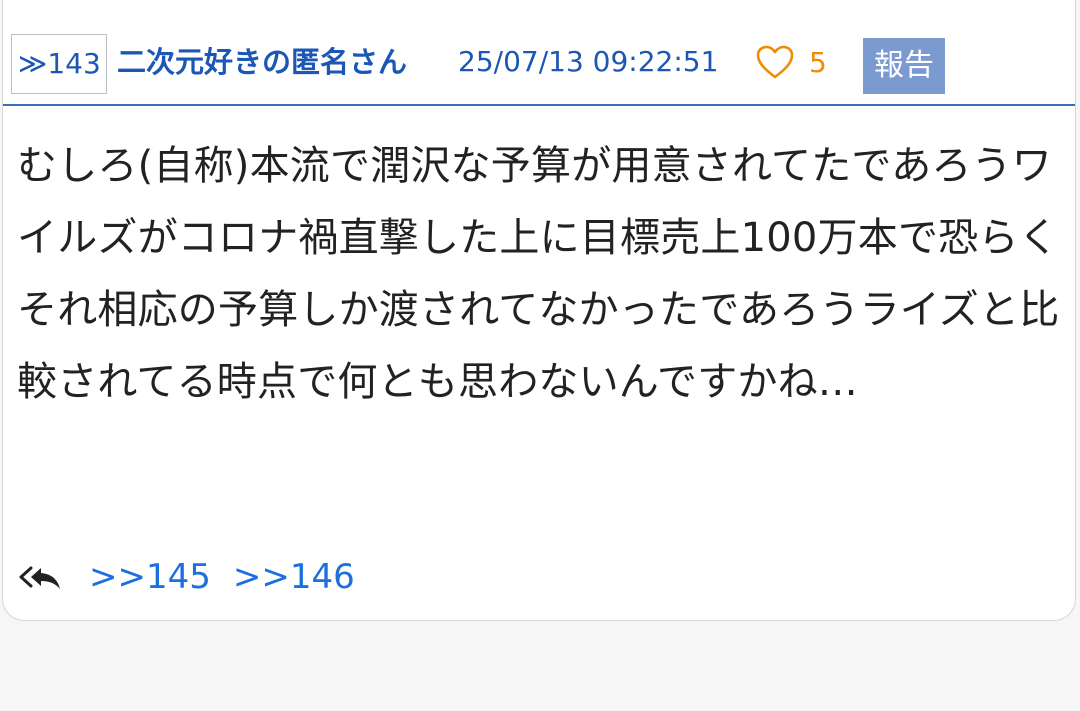 The height and width of the screenshot is (711, 1080). Describe the element at coordinates (294, 577) in the screenshot. I see `reply-link-146: >>146` at that location.